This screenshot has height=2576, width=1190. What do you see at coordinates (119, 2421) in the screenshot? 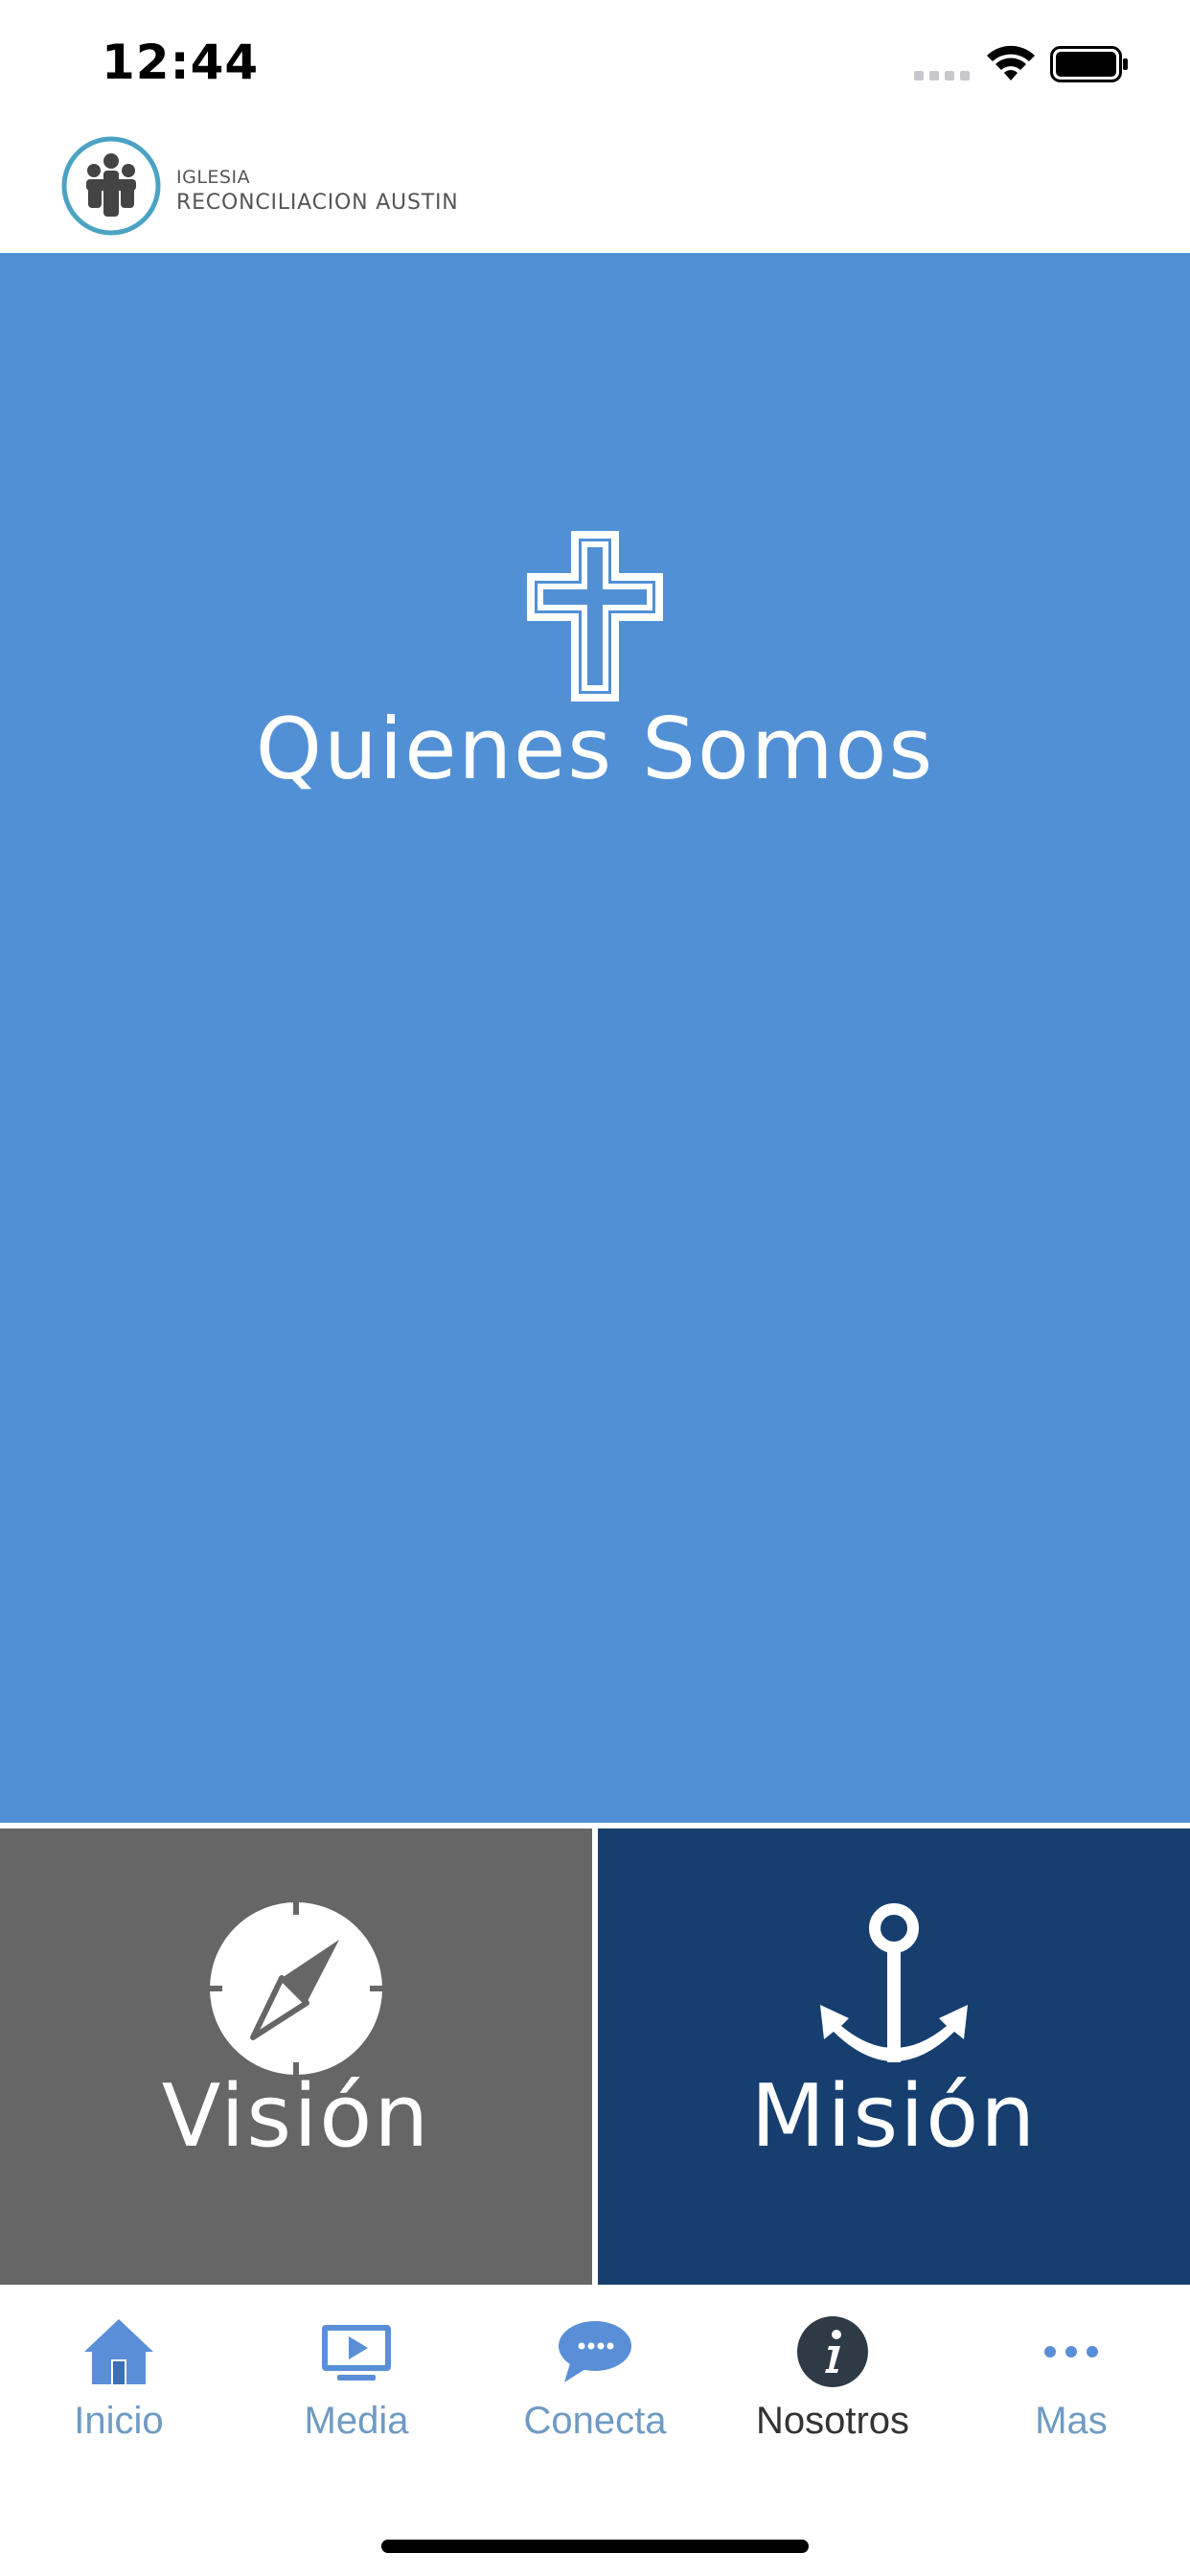
I see `tab-label-inicio: Inicio` at bounding box center [119, 2421].